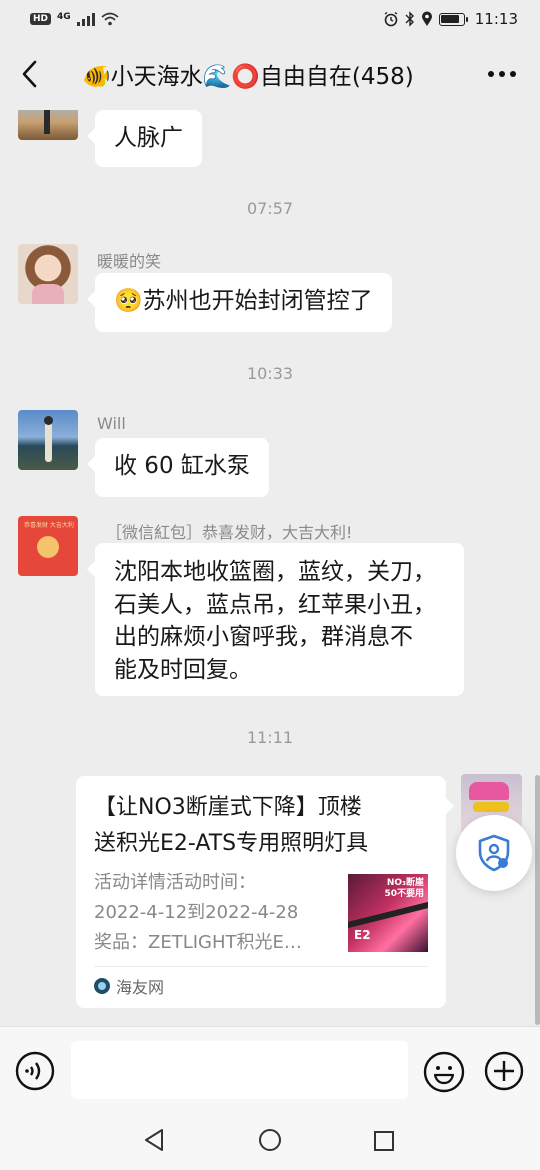  I want to click on red-packet-avatar: 恭喜发财 大吉大利, so click(48, 546).